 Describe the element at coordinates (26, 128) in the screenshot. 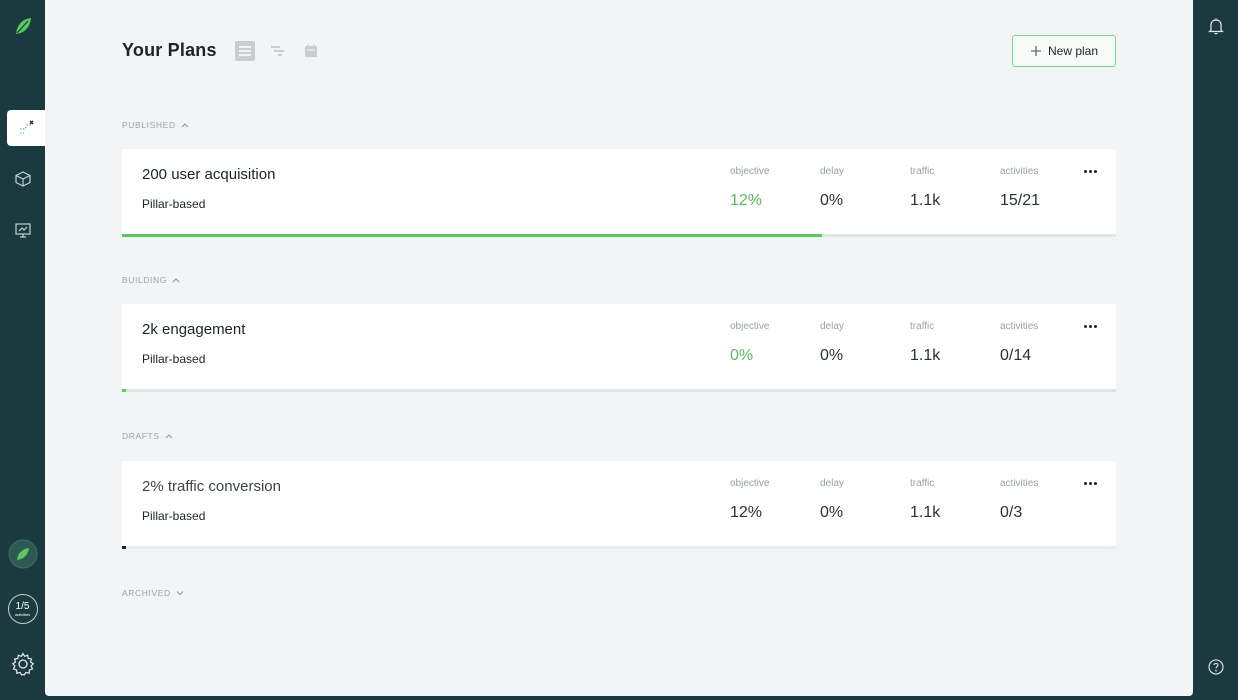

I see `plans-nav-icon` at that location.